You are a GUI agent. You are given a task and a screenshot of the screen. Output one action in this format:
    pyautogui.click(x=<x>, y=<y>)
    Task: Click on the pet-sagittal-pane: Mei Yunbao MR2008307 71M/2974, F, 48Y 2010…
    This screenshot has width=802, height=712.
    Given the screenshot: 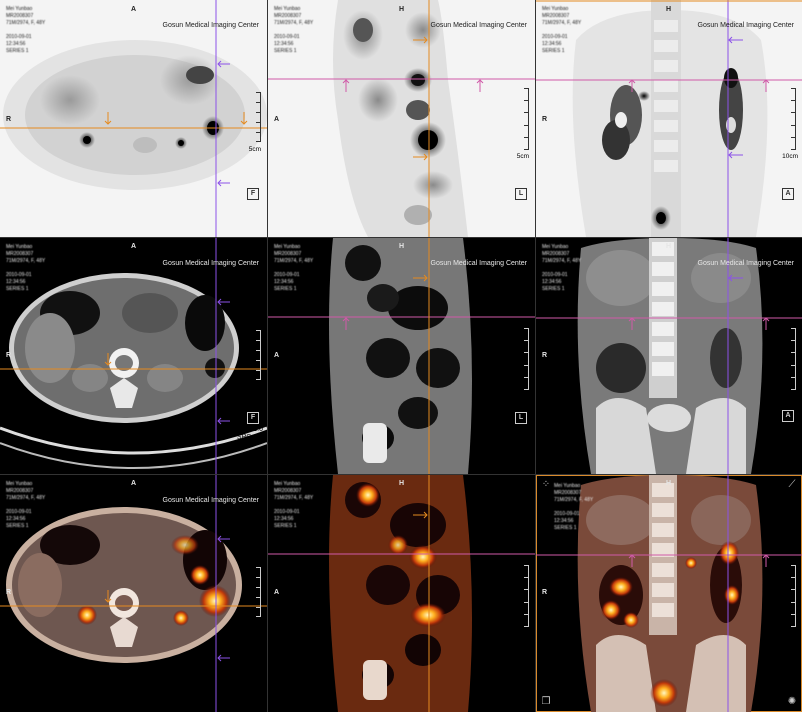 What is the action you would take?
    pyautogui.click(x=401, y=118)
    